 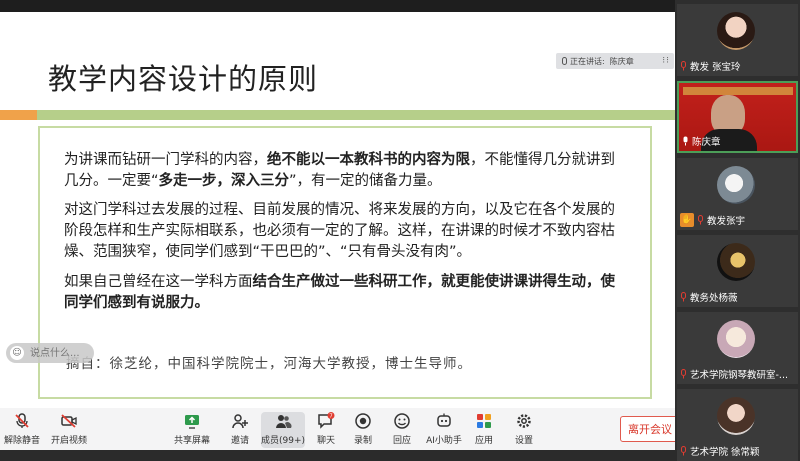 What do you see at coordinates (362, 441) in the screenshot?
I see `record-label: 录制` at bounding box center [362, 441].